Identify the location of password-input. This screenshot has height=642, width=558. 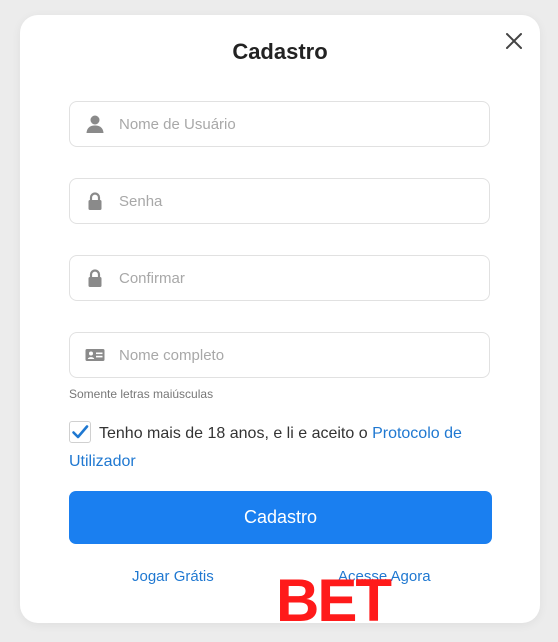
(299, 201).